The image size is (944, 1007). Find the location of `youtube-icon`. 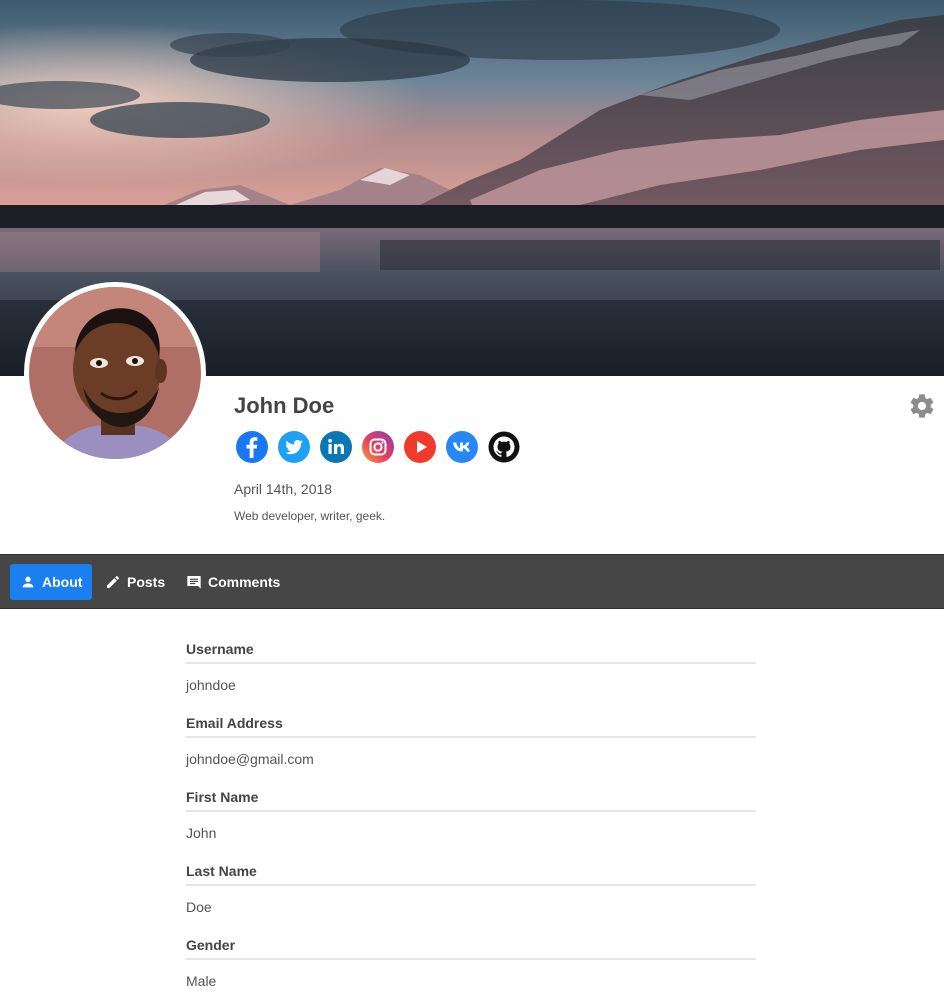

youtube-icon is located at coordinates (422, 447).